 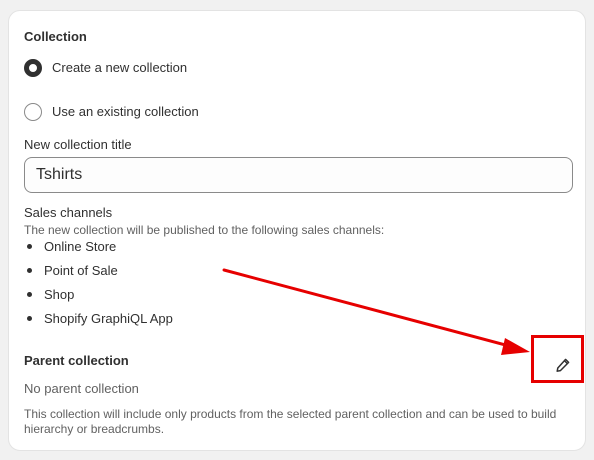 What do you see at coordinates (33, 112) in the screenshot?
I see `radio-unchecked` at bounding box center [33, 112].